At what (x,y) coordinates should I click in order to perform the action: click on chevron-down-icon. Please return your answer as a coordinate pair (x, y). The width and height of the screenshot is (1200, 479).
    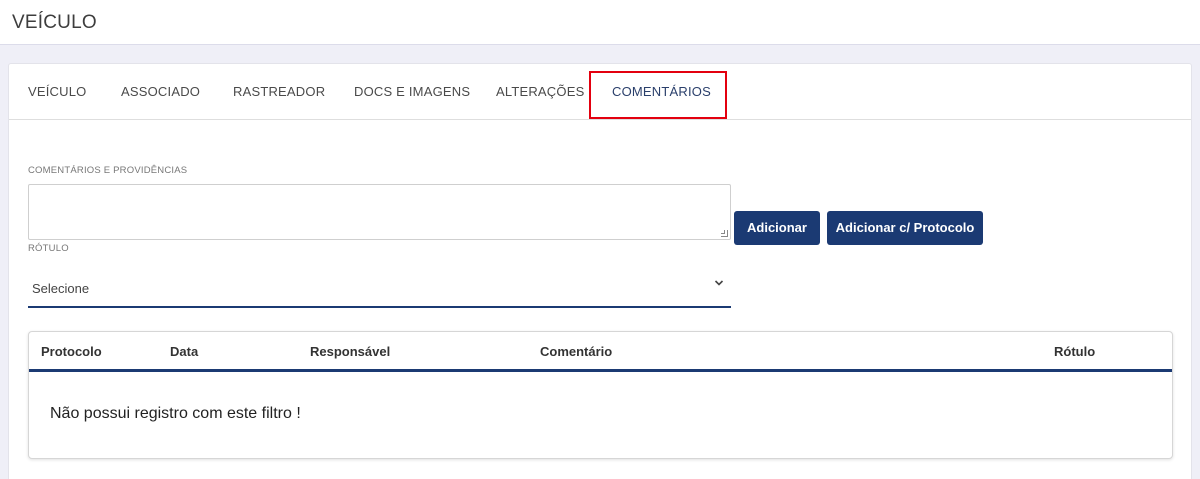
    Looking at the image, I should click on (719, 283).